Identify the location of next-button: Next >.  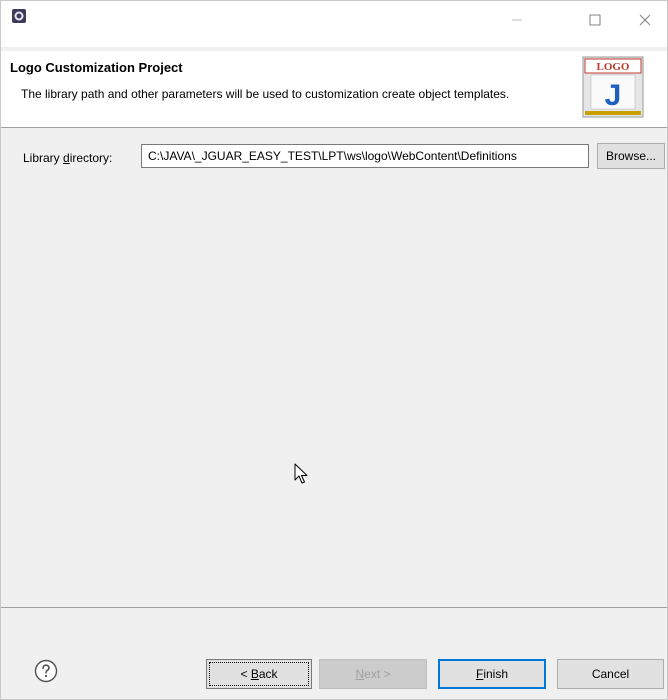
(373, 674).